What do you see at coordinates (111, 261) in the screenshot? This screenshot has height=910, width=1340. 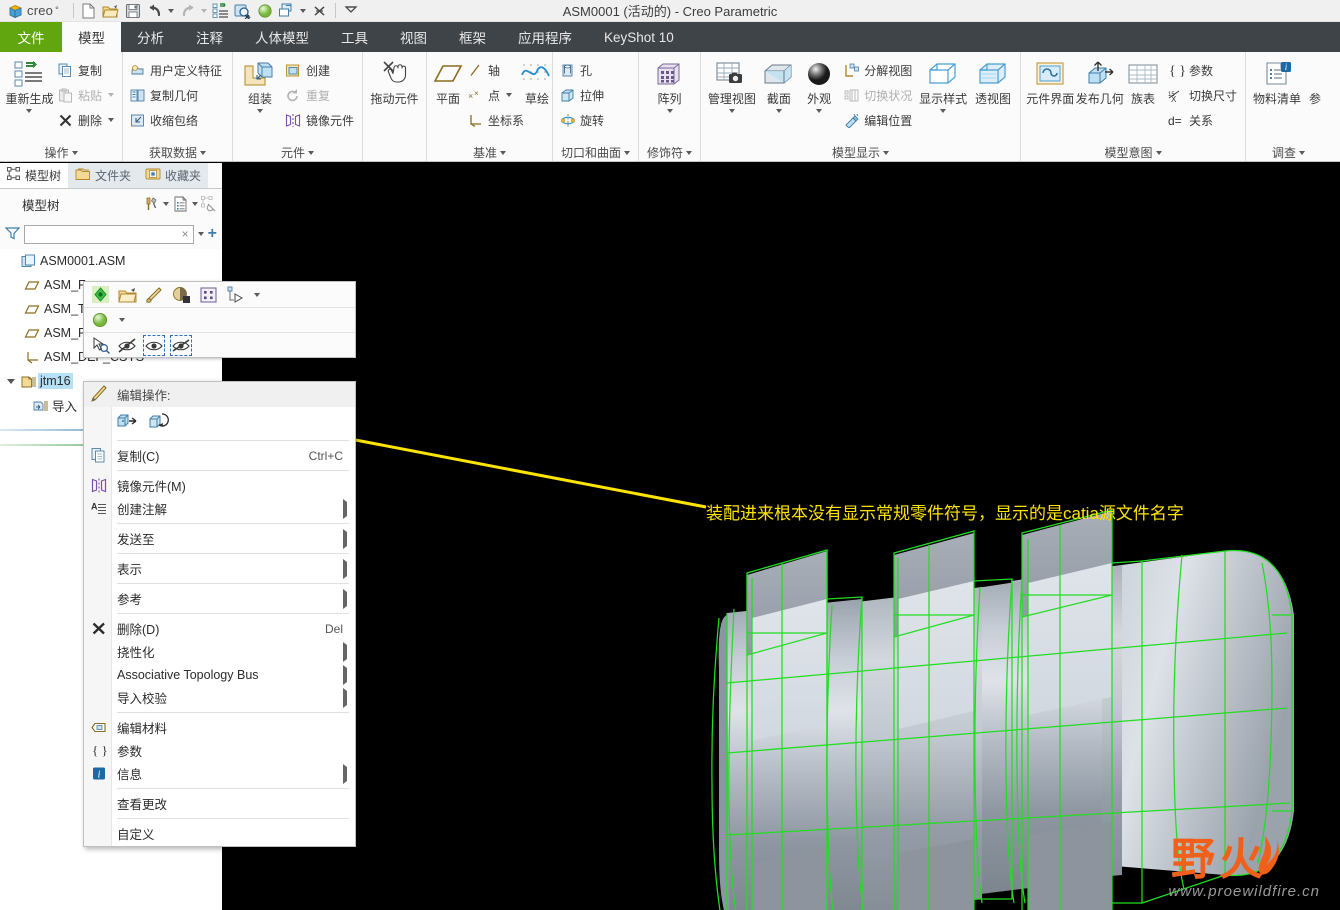 I see `tree-row-asm0001: ASM0001.ASM` at bounding box center [111, 261].